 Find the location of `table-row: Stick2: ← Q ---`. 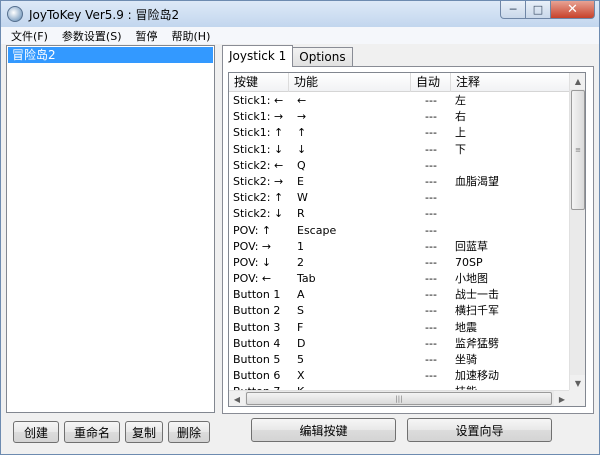

table-row: Stick2: ← Q --- is located at coordinates (399, 166).